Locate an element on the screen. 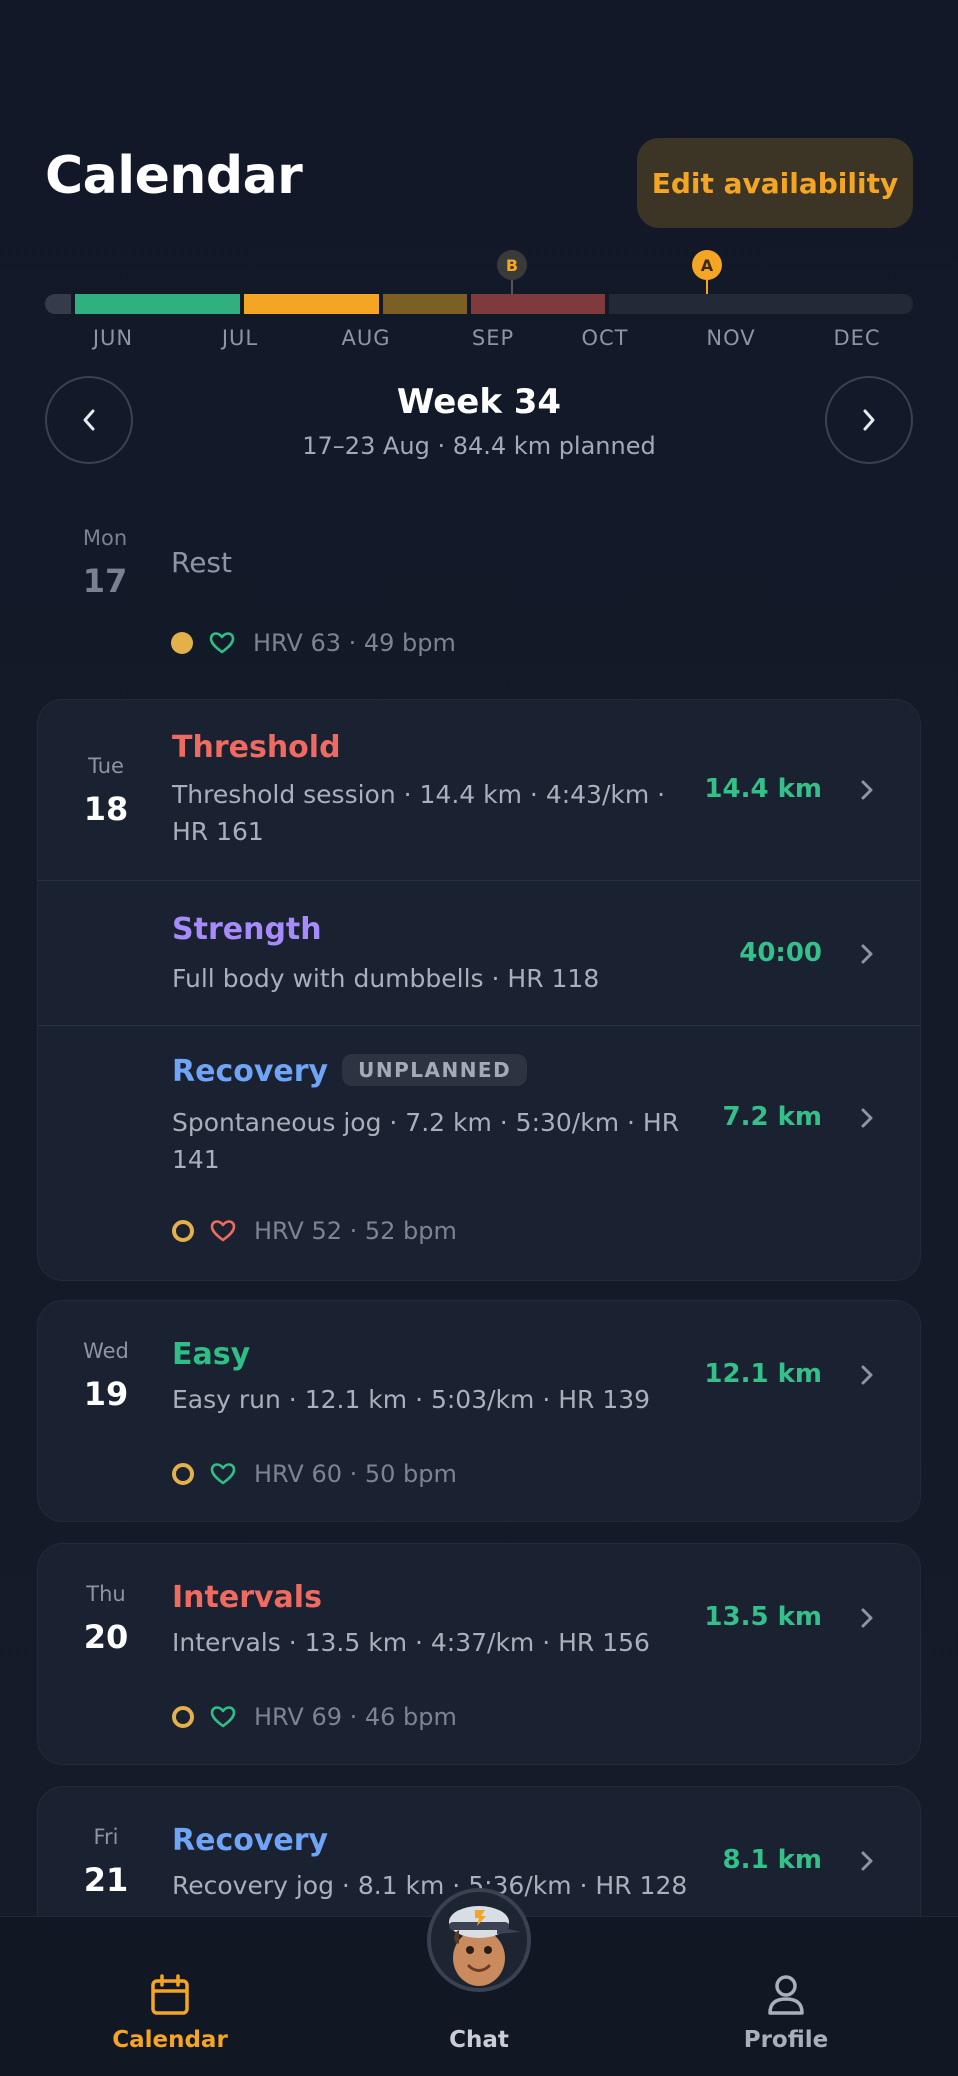 The image size is (958, 2076). month-label: SEP is located at coordinates (493, 338).